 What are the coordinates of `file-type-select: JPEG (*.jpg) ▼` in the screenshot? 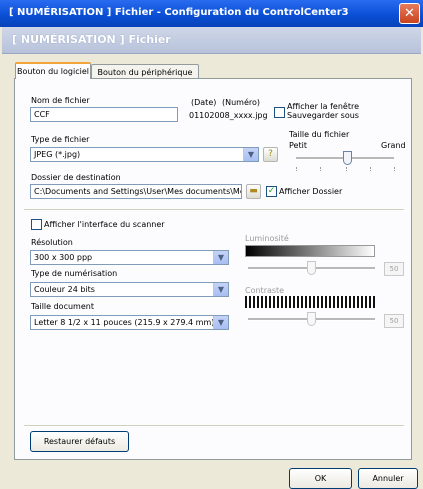 It's located at (144, 154).